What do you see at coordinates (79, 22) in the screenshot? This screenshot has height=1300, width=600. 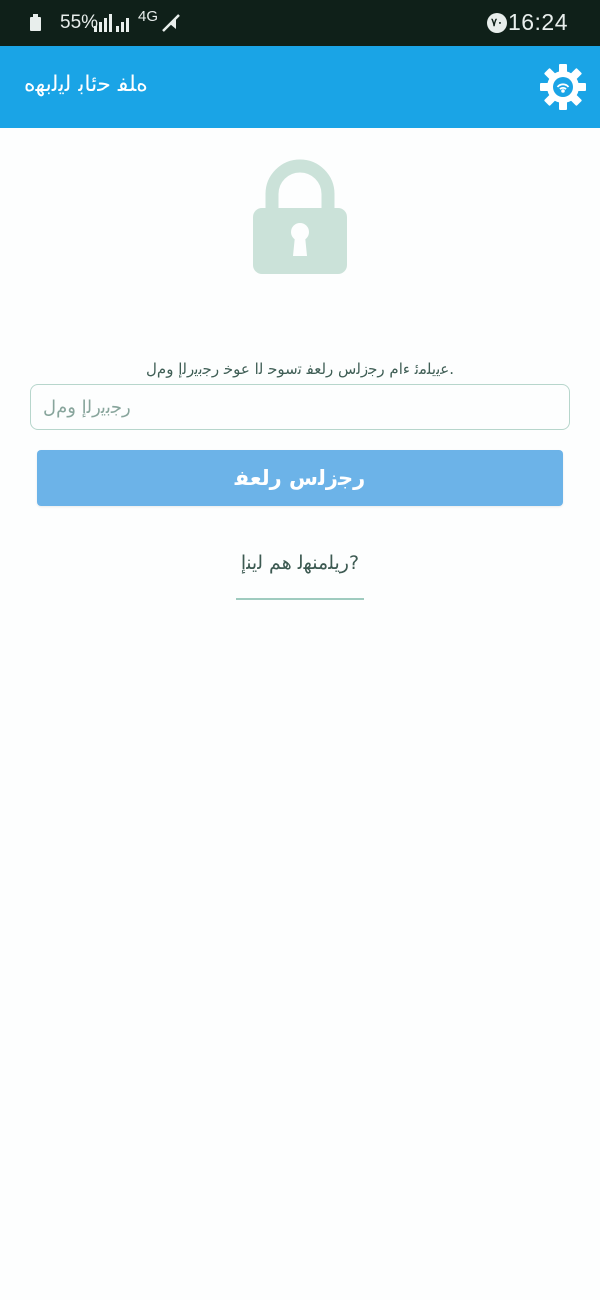 I see `battery-percent: 55%` at bounding box center [79, 22].